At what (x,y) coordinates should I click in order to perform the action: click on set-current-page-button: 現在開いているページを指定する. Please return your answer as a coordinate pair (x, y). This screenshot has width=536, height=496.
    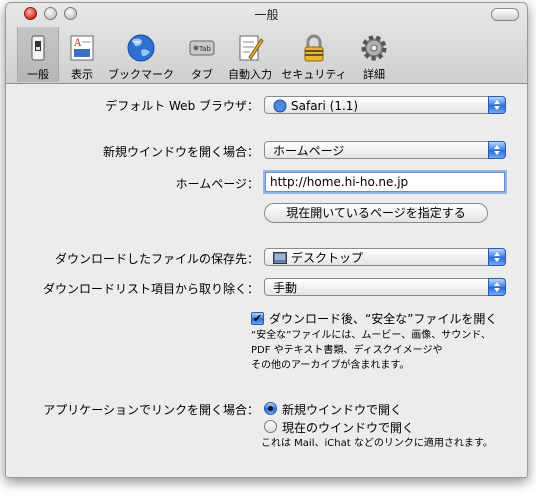
    Looking at the image, I should click on (376, 213).